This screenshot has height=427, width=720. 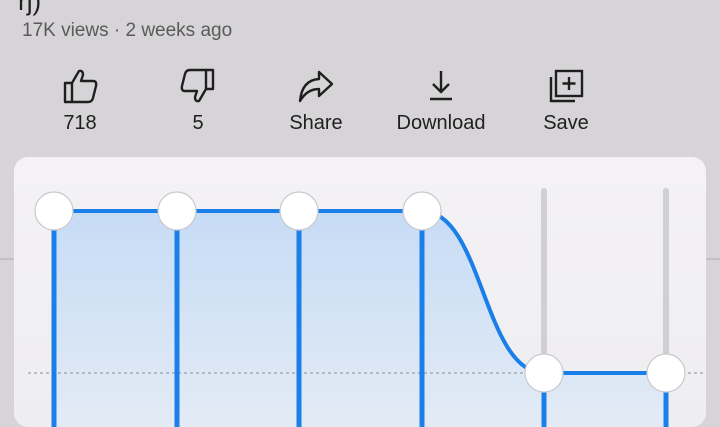 I want to click on like-button: 718, so click(x=80, y=104).